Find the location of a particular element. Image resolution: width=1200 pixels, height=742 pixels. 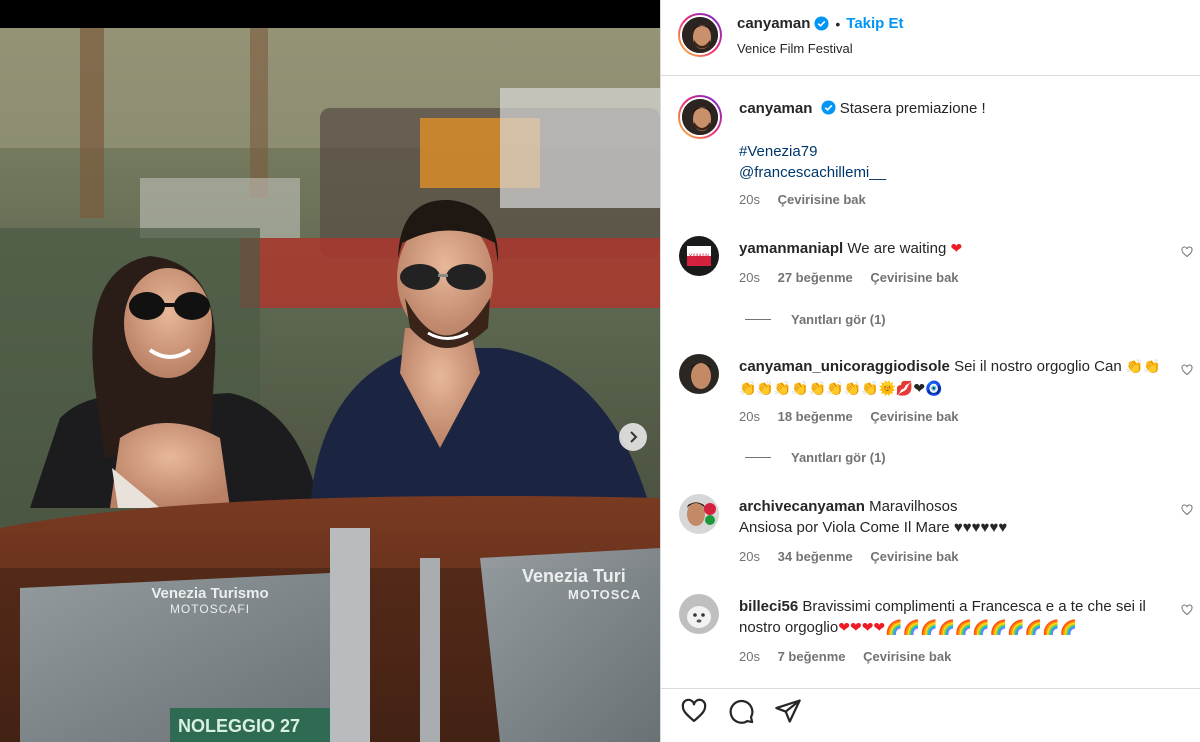

follow-button: Takip Et is located at coordinates (874, 23).